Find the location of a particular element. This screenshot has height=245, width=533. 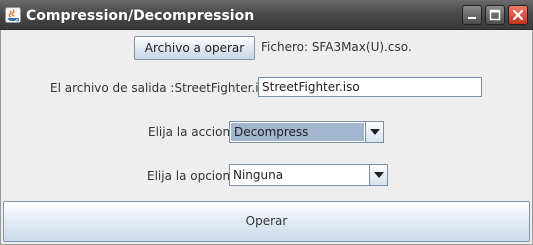

output-filename-input is located at coordinates (370, 87).